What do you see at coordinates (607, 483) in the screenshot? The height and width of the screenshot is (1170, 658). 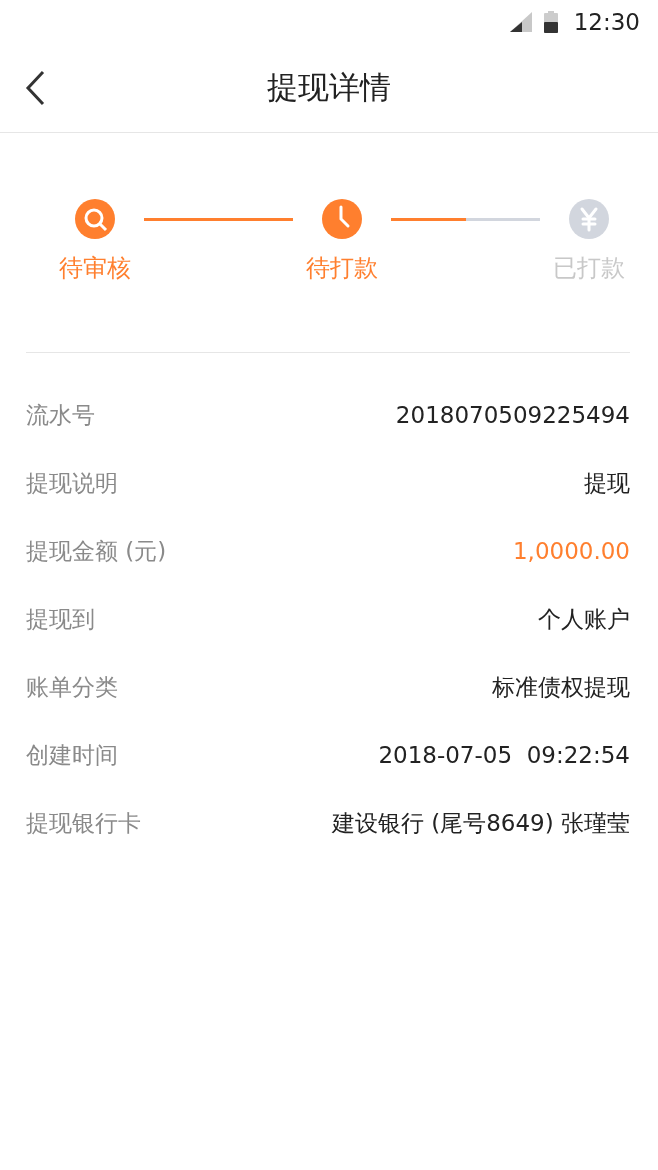 I see `detail-value: 提现` at bounding box center [607, 483].